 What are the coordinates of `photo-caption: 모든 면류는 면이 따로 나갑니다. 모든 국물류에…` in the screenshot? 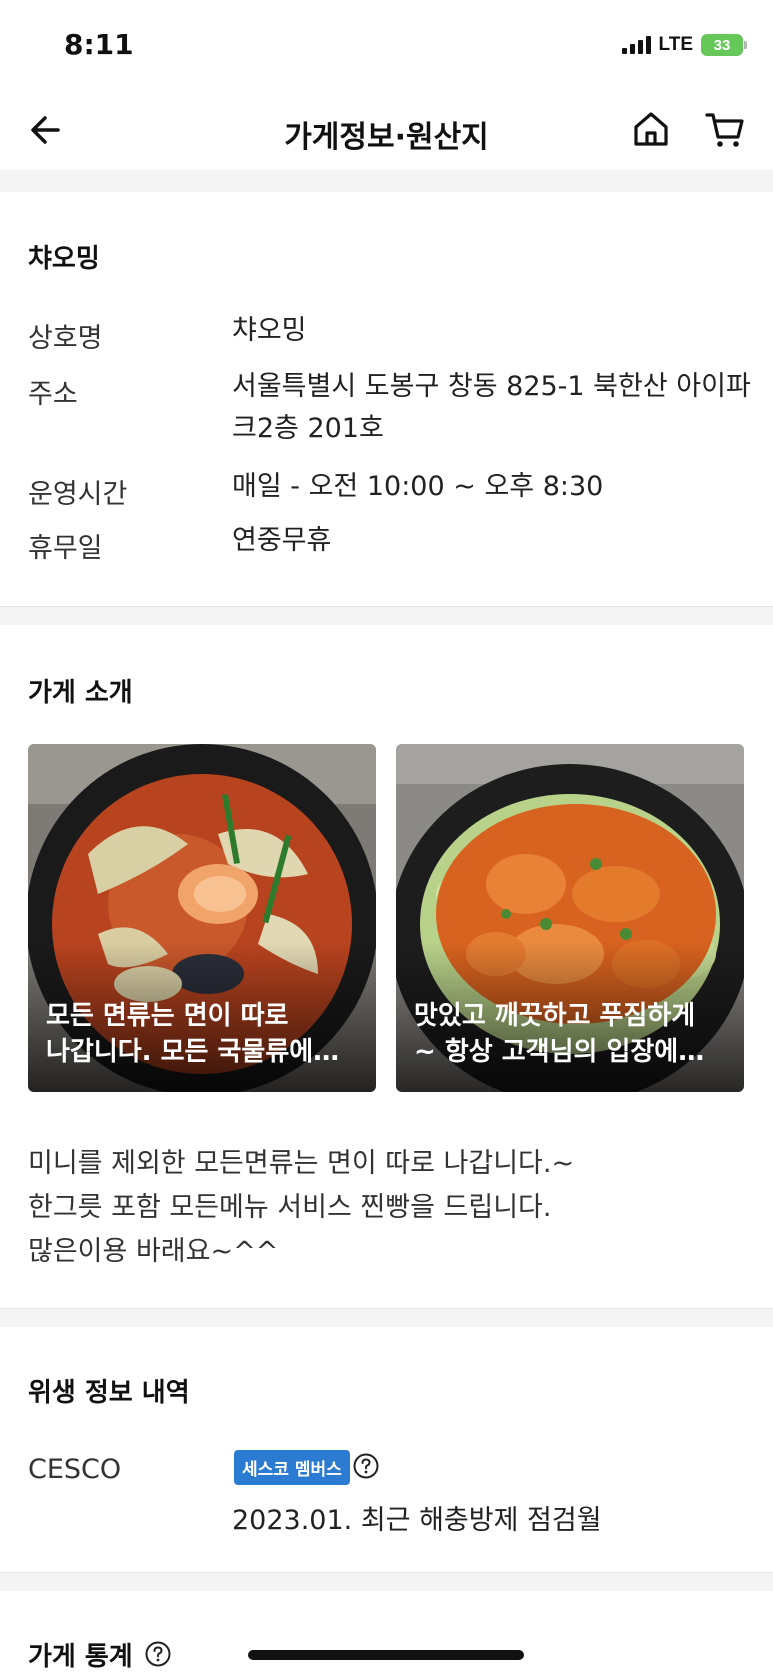 It's located at (203, 1034).